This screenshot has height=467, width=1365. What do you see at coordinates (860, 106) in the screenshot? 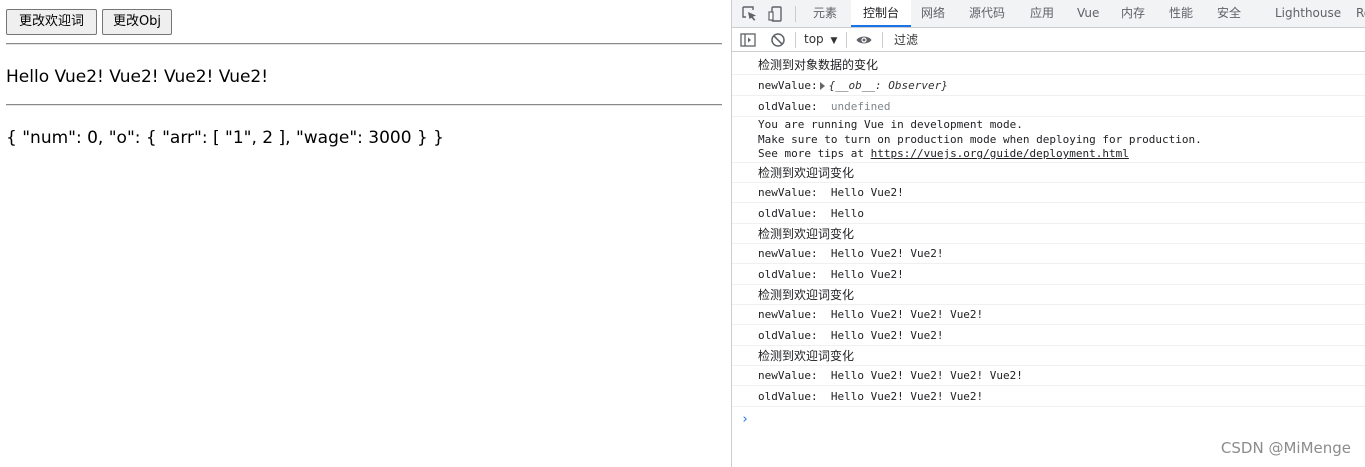
I see `log-value: undefined` at bounding box center [860, 106].